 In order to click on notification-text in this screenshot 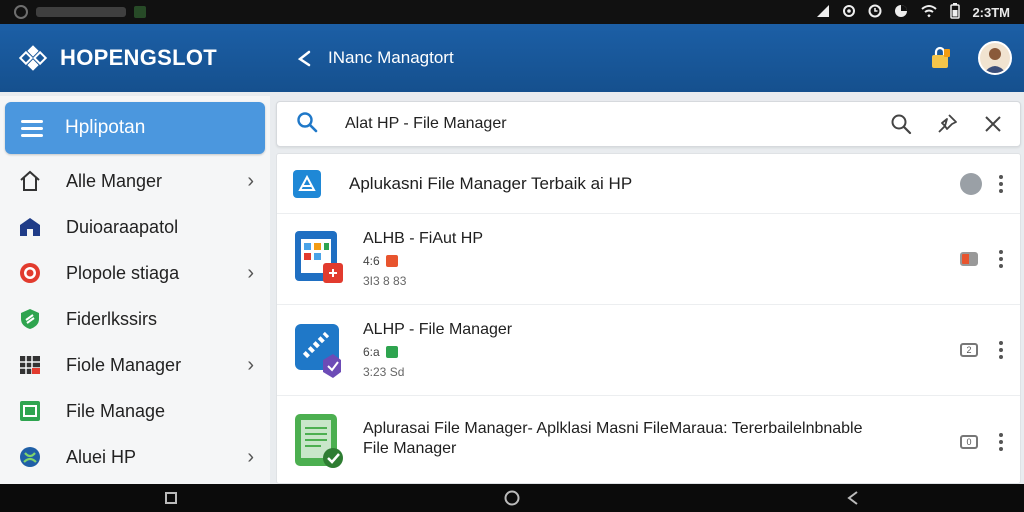, I will do `click(81, 12)`.